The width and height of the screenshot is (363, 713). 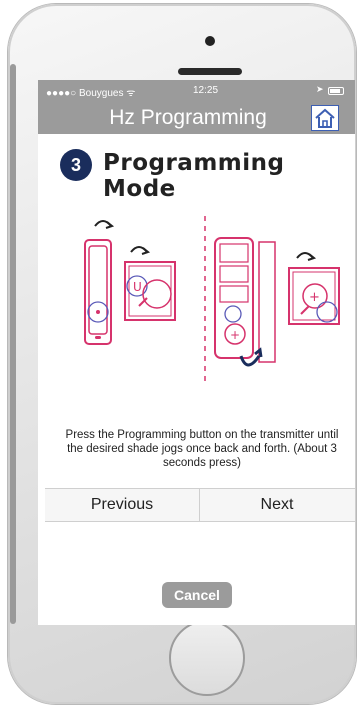 I want to click on phone-side-button, so click(x=13, y=344).